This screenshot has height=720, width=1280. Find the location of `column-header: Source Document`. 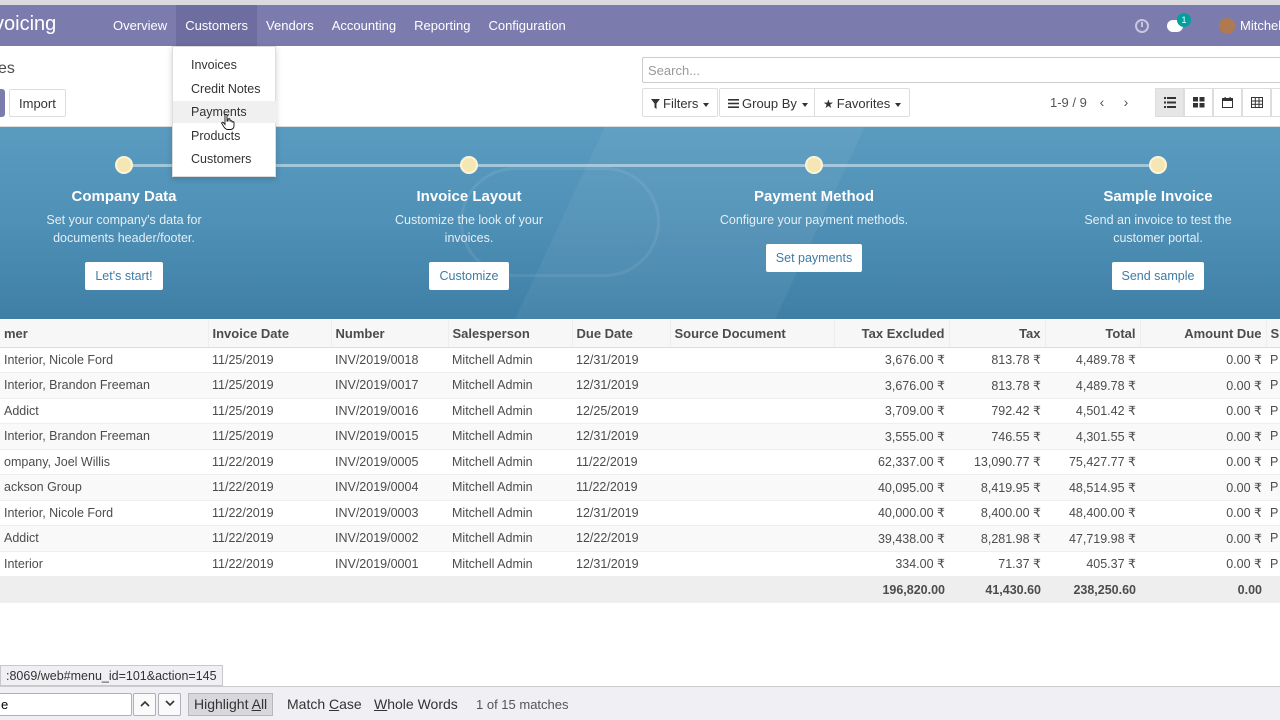

column-header: Source Document is located at coordinates (752, 334).